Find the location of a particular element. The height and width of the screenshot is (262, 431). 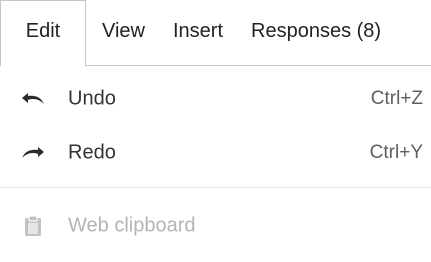

menu-insert: Insert is located at coordinates (184, 33).